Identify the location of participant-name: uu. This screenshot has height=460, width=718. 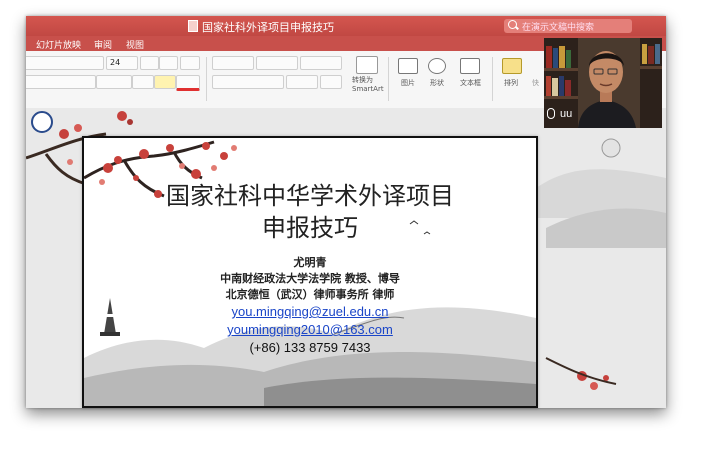
(566, 114).